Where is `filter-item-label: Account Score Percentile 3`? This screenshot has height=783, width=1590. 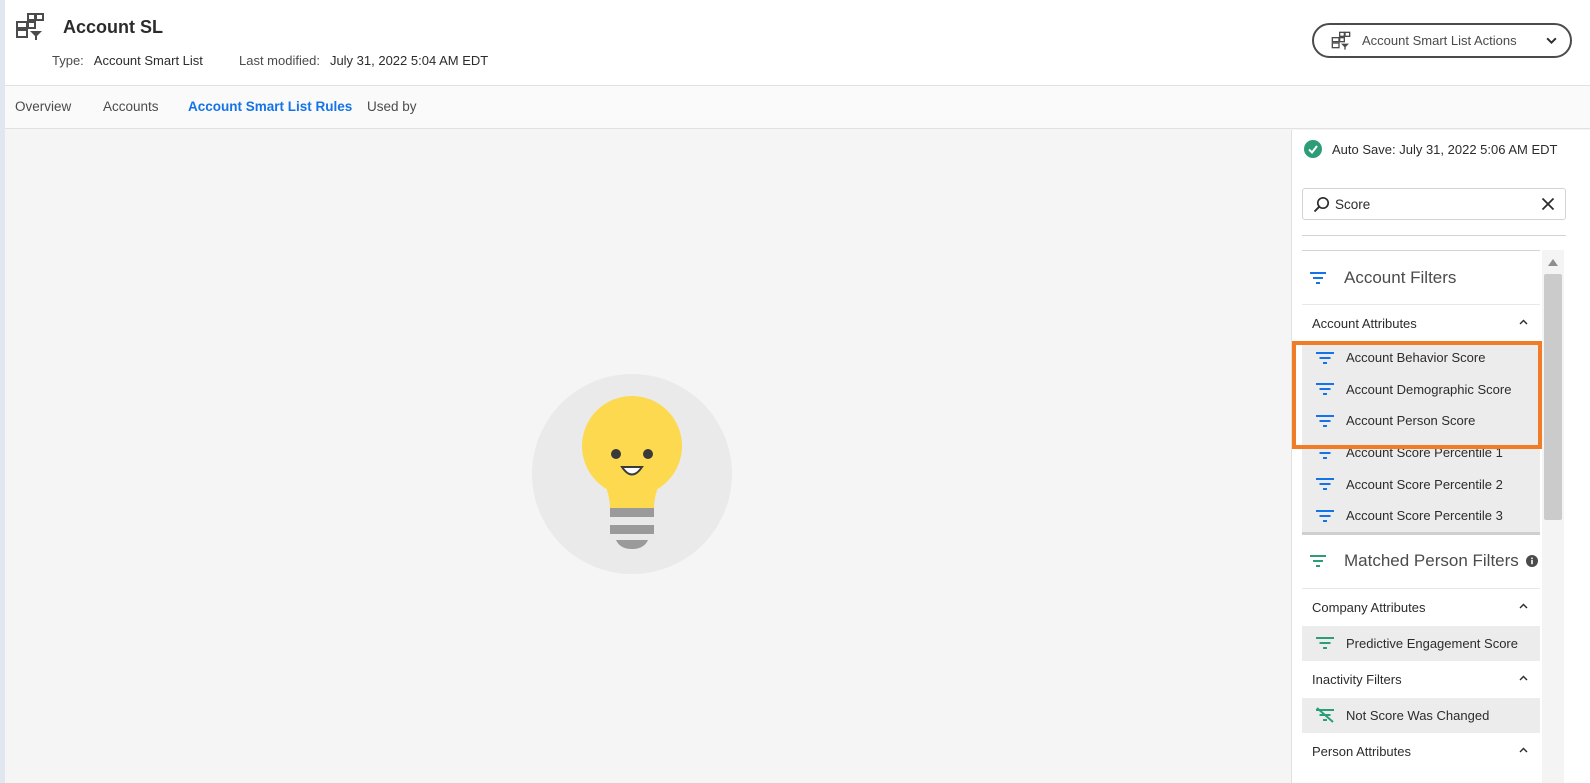 filter-item-label: Account Score Percentile 3 is located at coordinates (1424, 516).